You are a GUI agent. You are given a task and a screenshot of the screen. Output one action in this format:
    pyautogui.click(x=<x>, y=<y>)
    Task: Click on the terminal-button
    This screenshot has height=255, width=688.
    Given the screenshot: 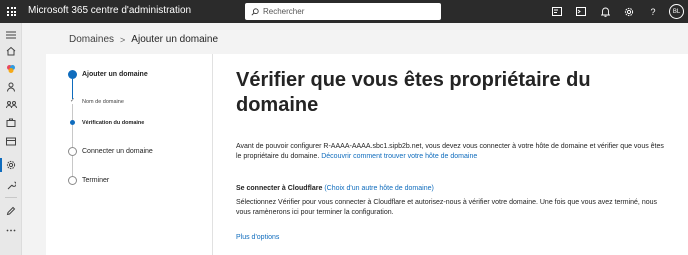 What is the action you would take?
    pyautogui.click(x=581, y=11)
    